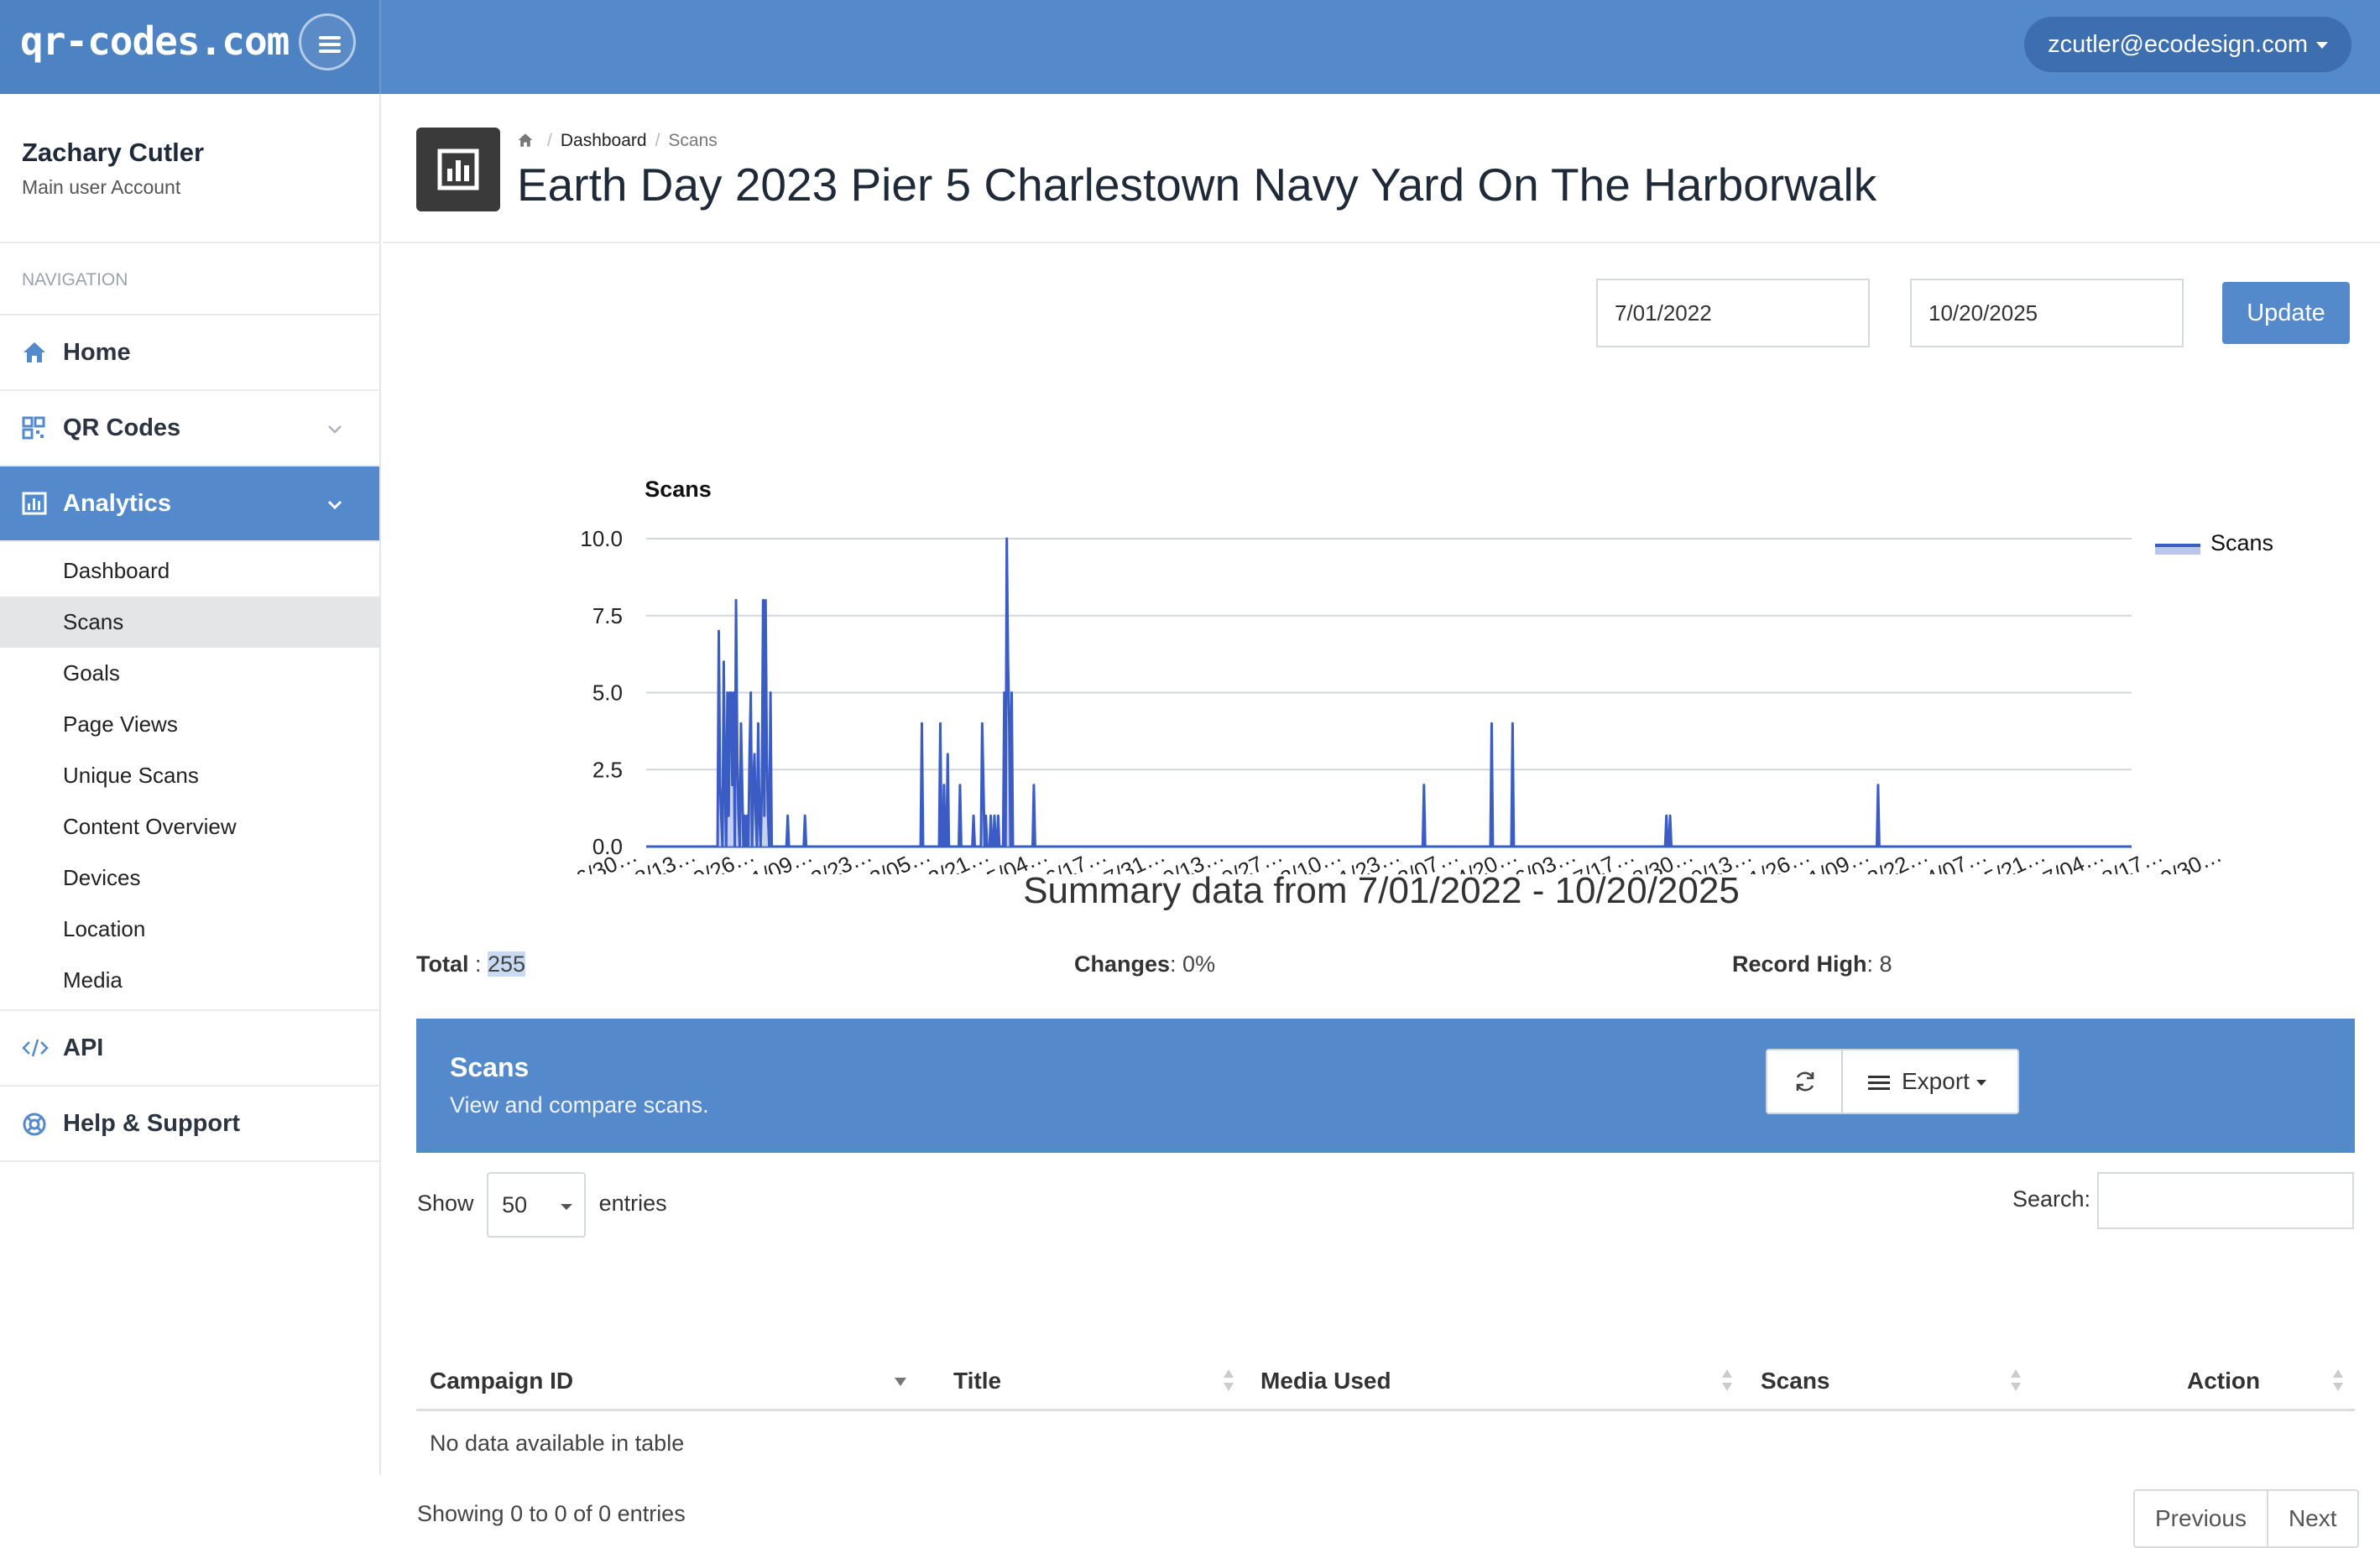 This screenshot has height=1548, width=2380. Describe the element at coordinates (471, 964) in the screenshot. I see `stat-total: Total : 255` at that location.